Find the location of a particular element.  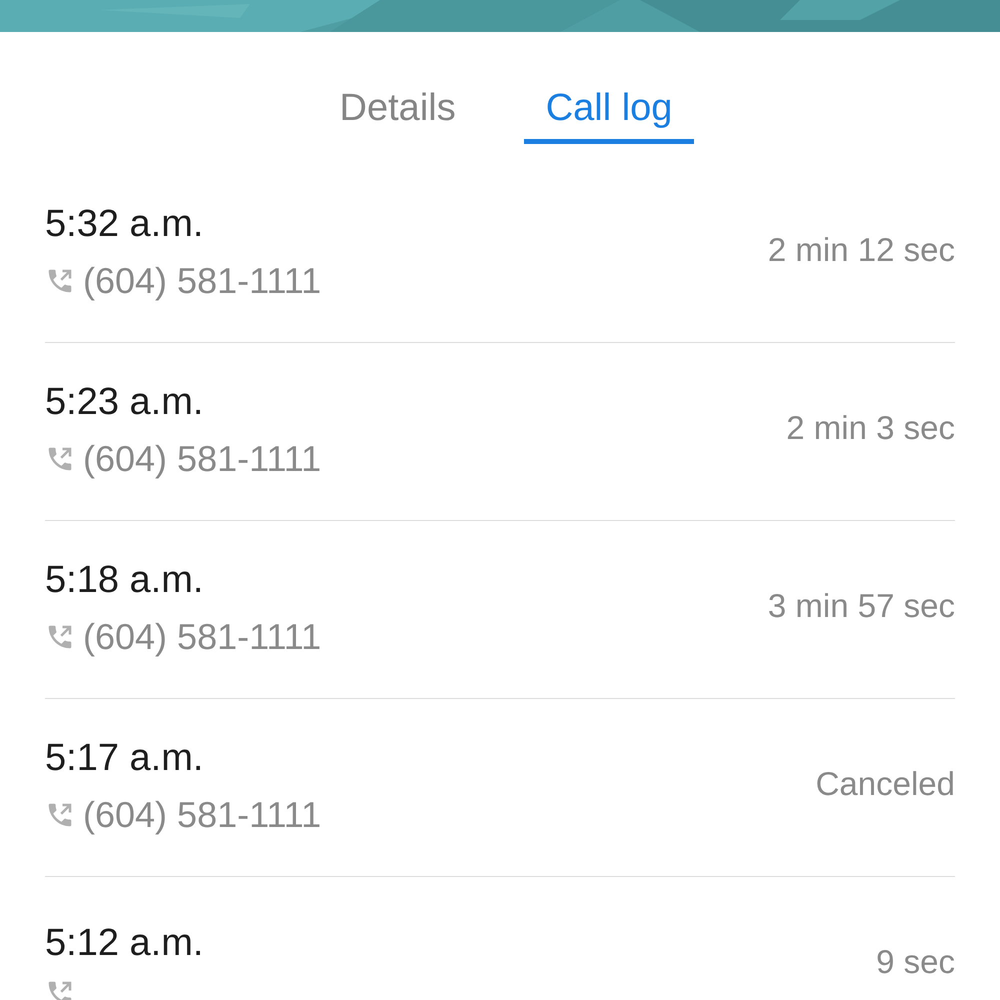

call-duration: 9 sec is located at coordinates (915, 961).